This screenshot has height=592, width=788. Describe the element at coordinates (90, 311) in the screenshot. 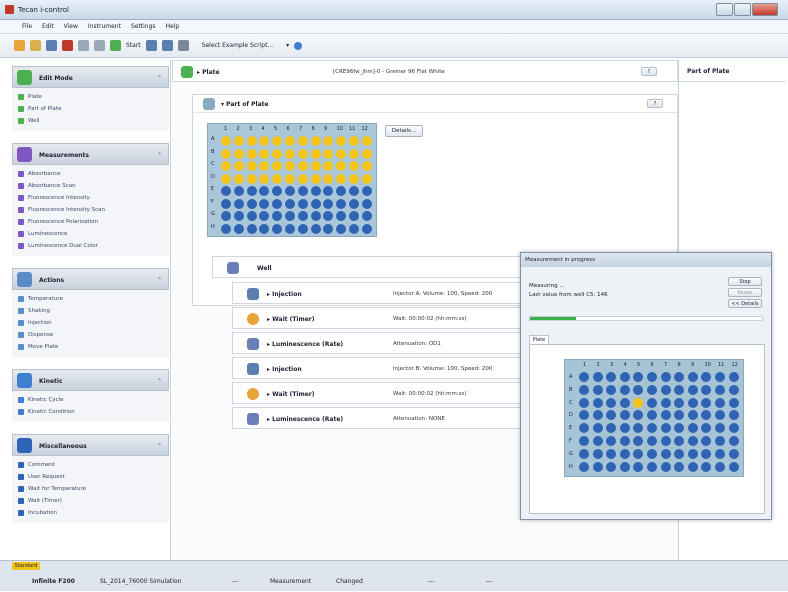

I see `sidebar-item: Shaking` at that location.